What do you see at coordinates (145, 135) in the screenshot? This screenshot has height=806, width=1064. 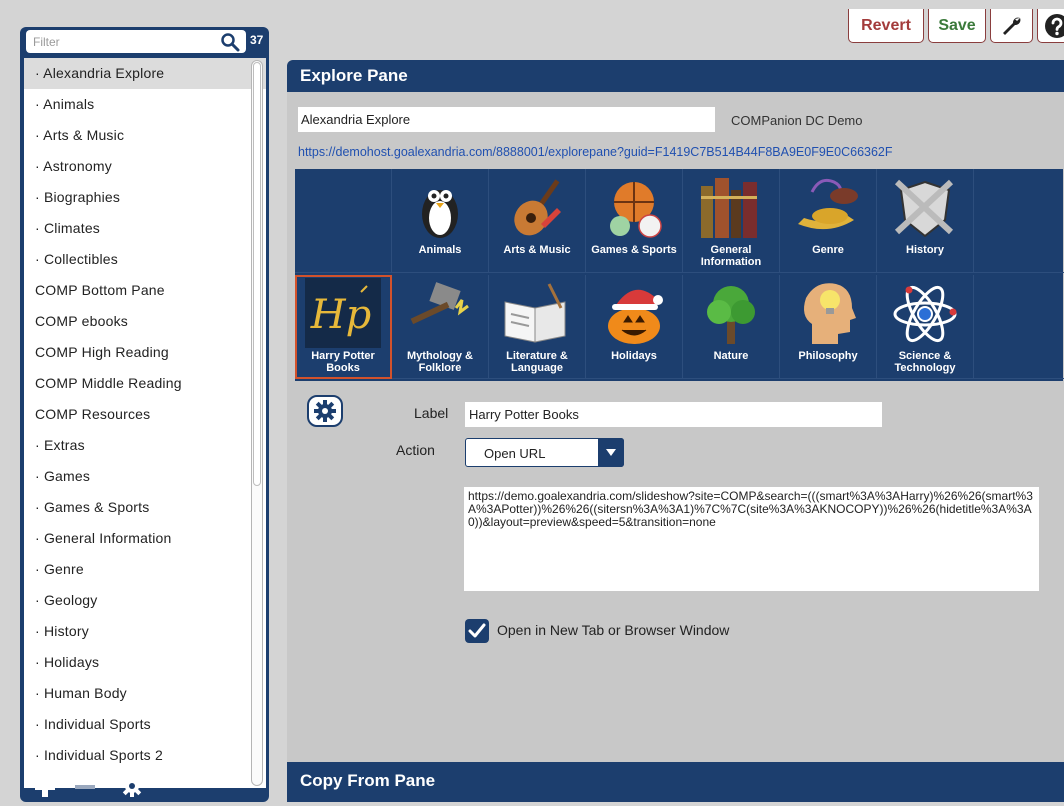 I see `sidebar-item: · Arts & Music` at bounding box center [145, 135].